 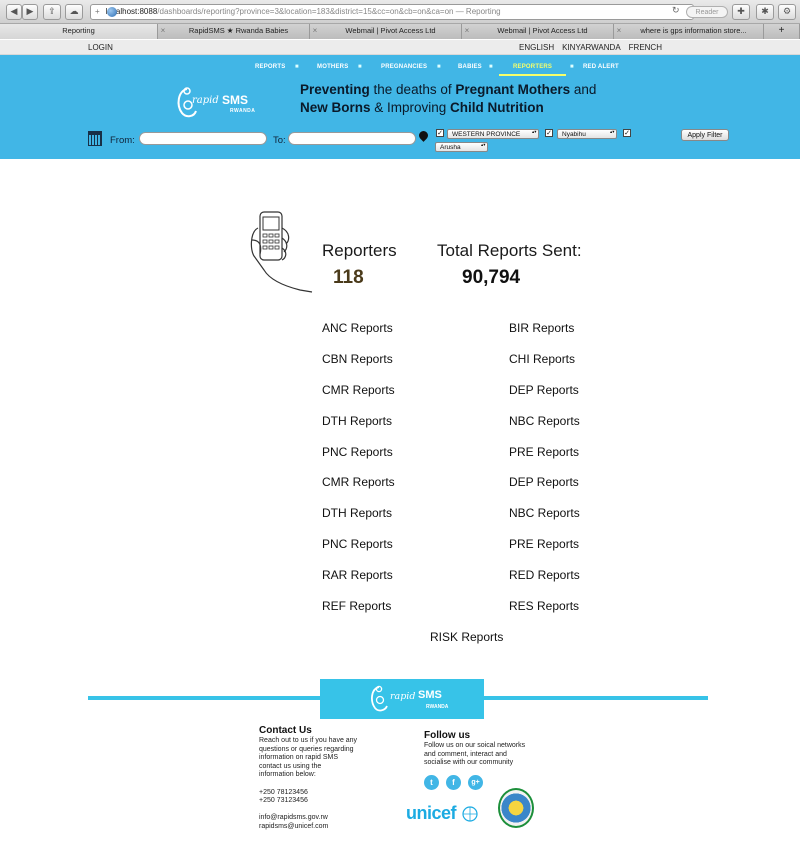 What do you see at coordinates (403, 696) in the screenshot?
I see `footer-logo-rapid: rapid` at bounding box center [403, 696].